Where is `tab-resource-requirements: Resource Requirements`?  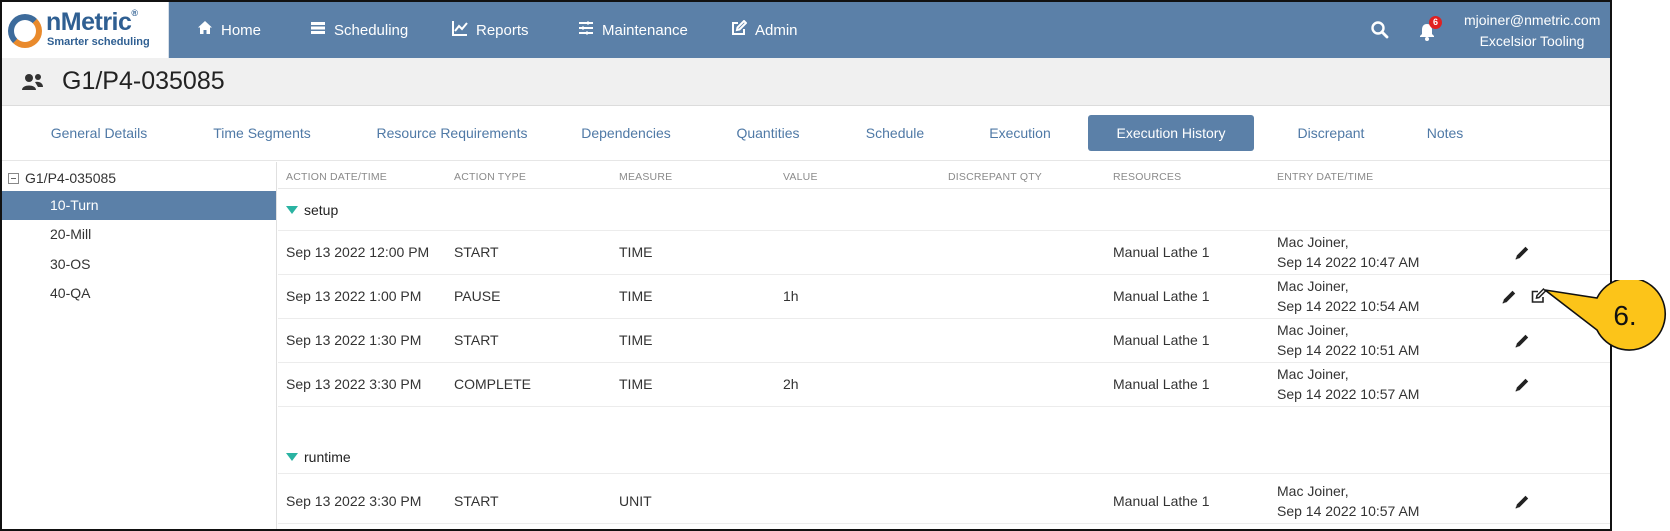
tab-resource-requirements: Resource Requirements is located at coordinates (452, 133).